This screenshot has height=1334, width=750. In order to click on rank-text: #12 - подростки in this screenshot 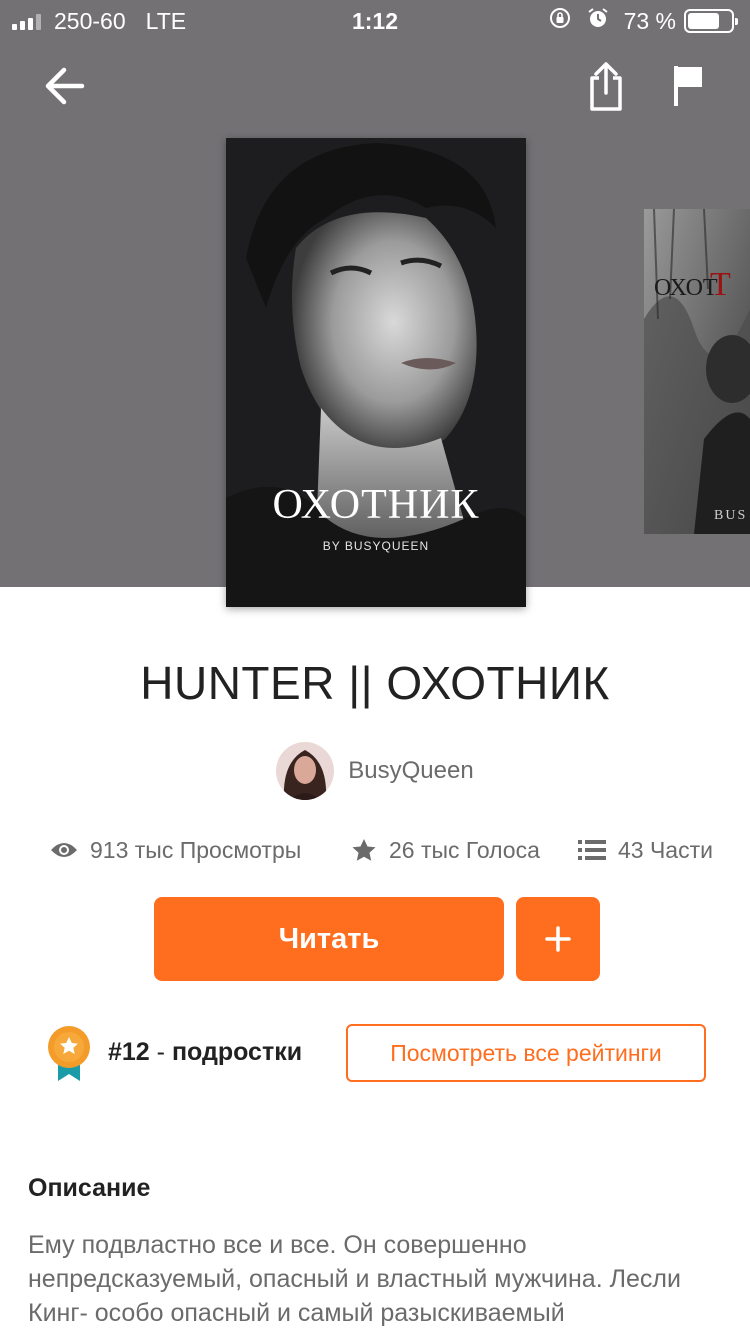, I will do `click(205, 1052)`.